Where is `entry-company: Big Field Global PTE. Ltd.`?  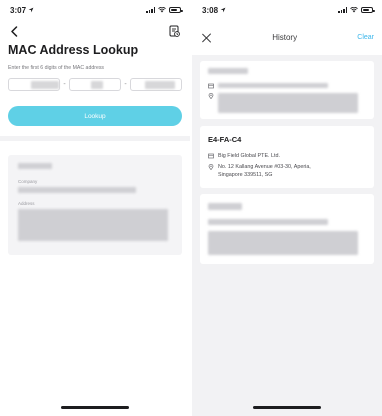
entry-company: Big Field Global PTE. Ltd. is located at coordinates (249, 156).